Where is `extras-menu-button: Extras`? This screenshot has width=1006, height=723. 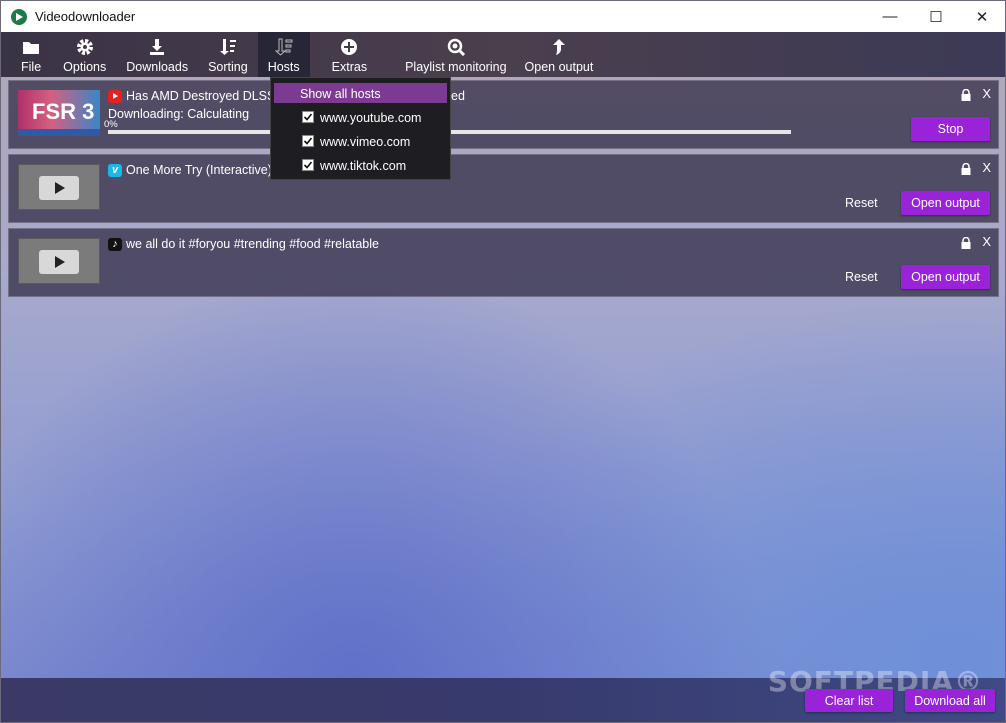 extras-menu-button: Extras is located at coordinates (345, 54).